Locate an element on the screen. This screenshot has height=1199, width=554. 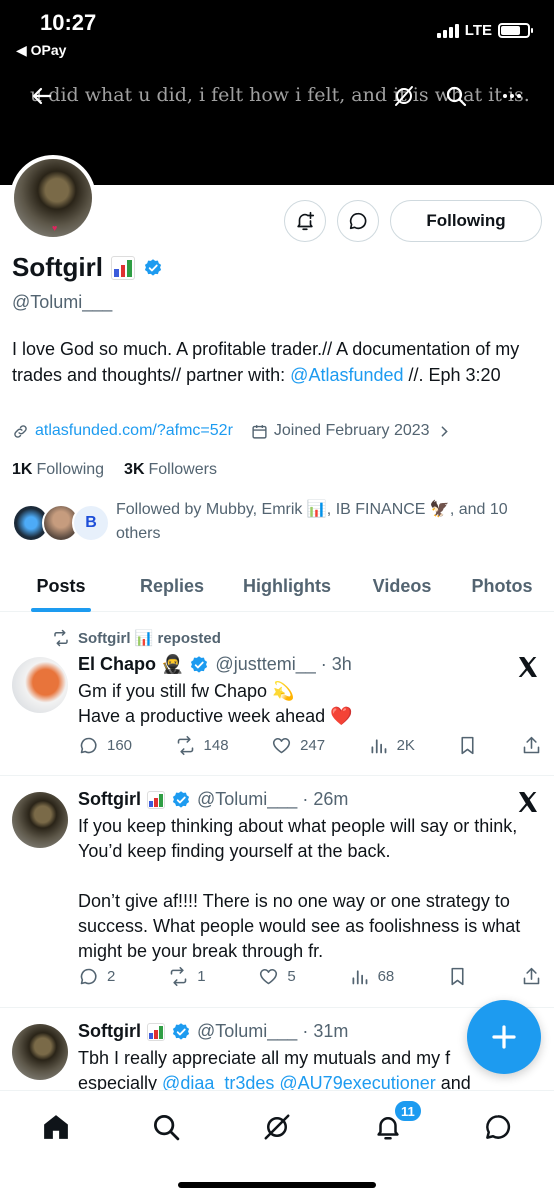
tweet-header: Softgirl @Tolumi___ · 26m is located at coordinates (213, 799).